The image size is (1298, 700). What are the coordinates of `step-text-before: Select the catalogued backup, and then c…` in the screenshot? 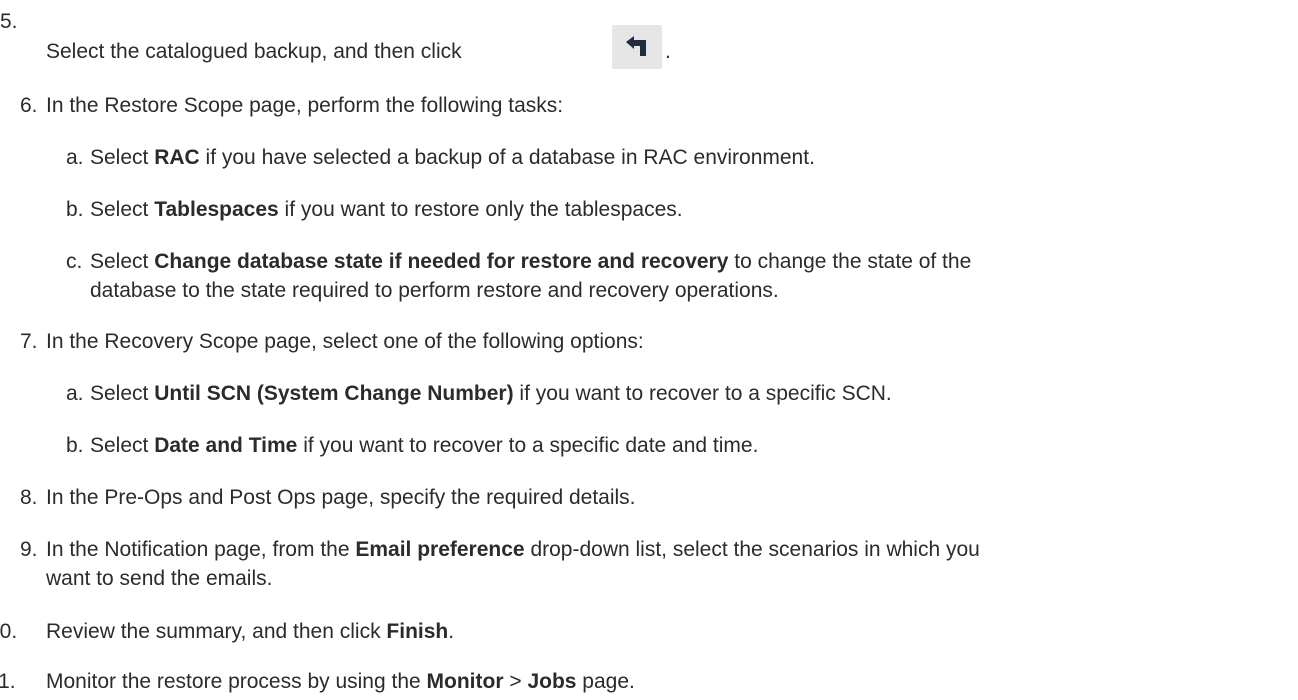 It's located at (254, 51).